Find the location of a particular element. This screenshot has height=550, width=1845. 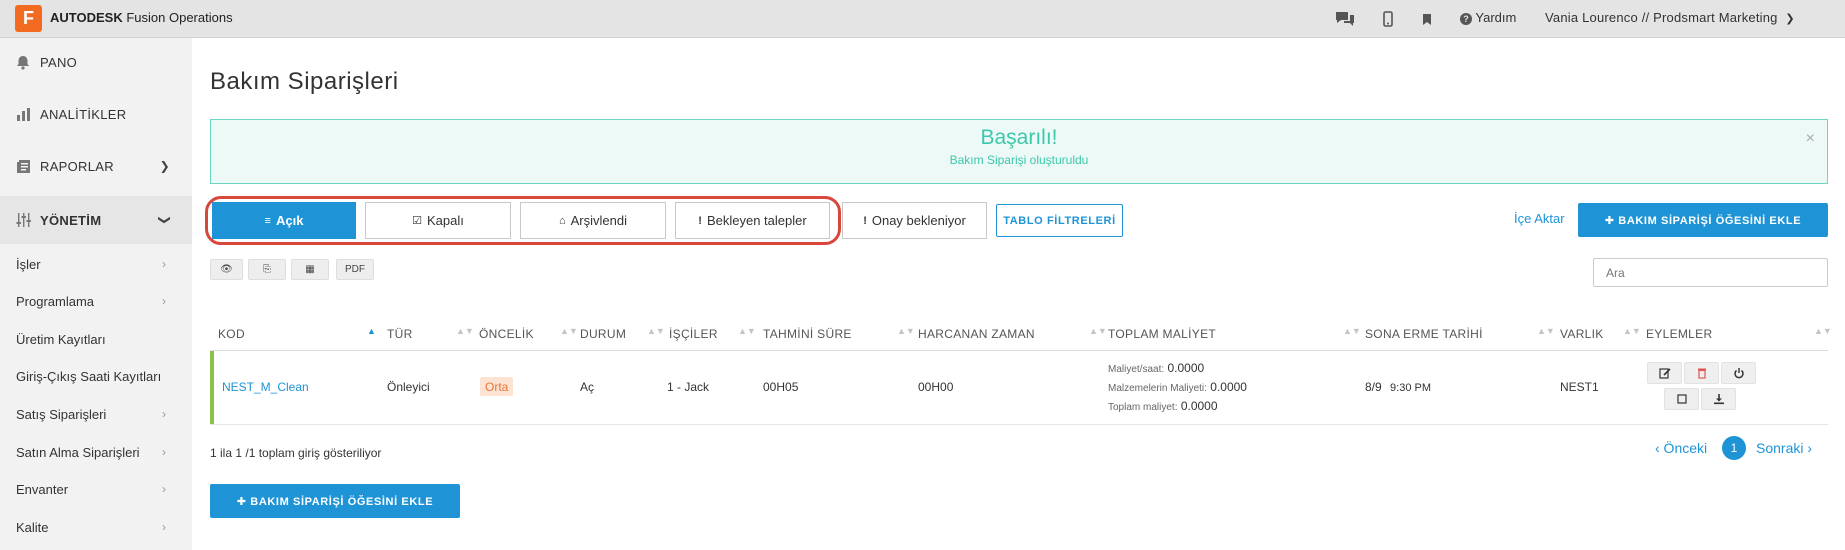

sidebar-subitem-satis: Satış Siparişleri › is located at coordinates (96, 414).